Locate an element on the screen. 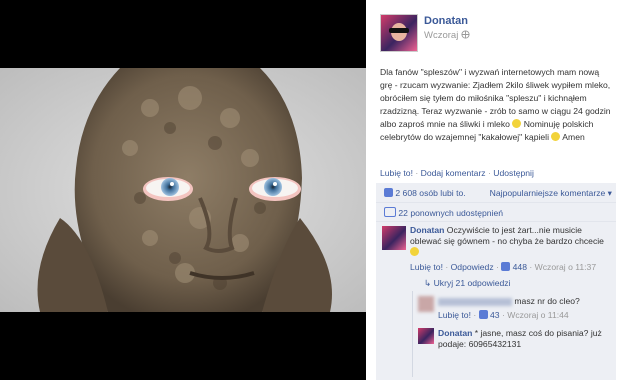 The height and width of the screenshot is (380, 630). like-link: Lubię to! is located at coordinates (396, 173).